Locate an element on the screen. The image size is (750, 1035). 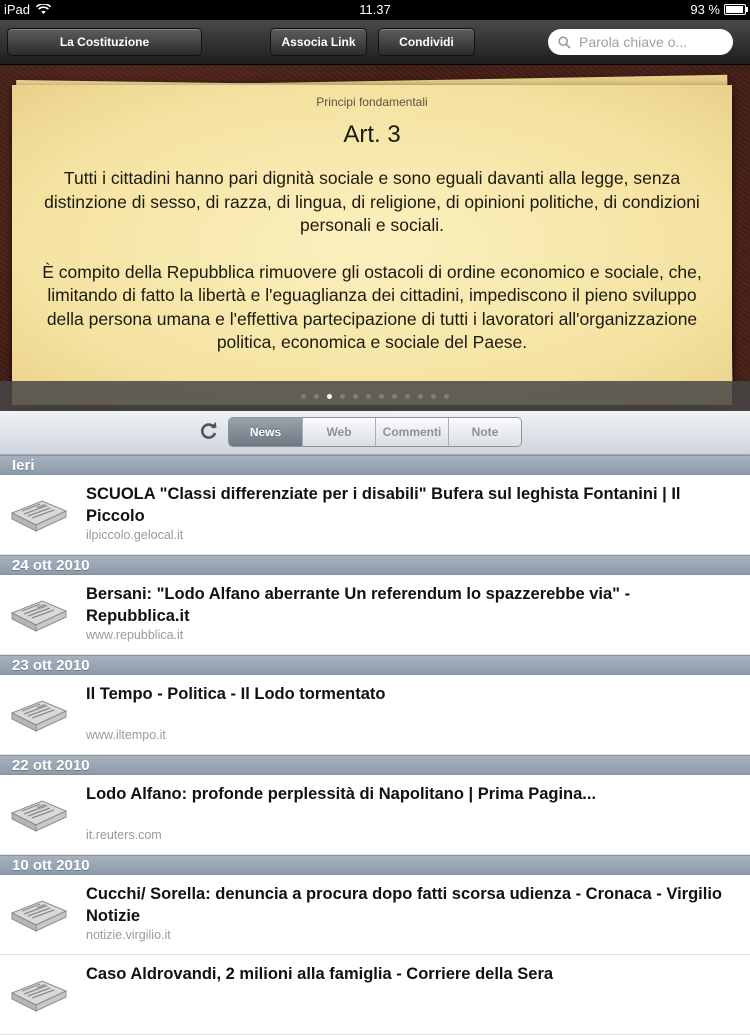
clock: 11.37 is located at coordinates (375, 9).